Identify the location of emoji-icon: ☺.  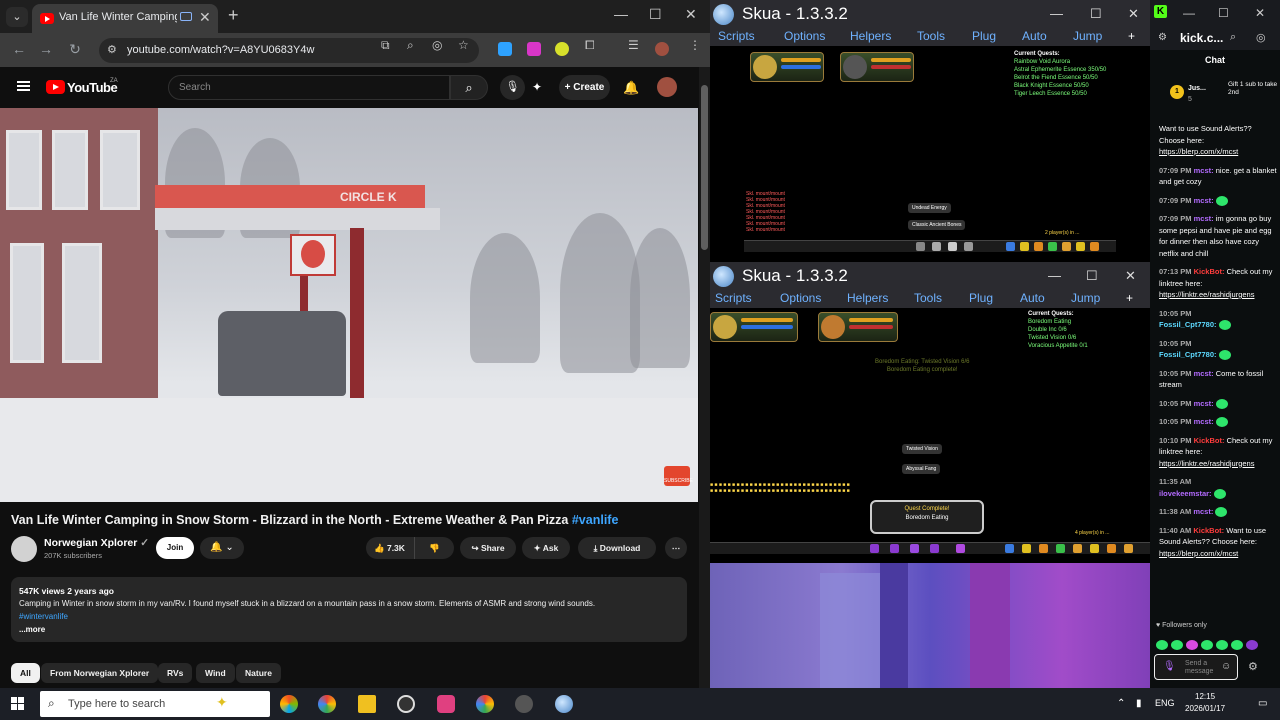
(1226, 666).